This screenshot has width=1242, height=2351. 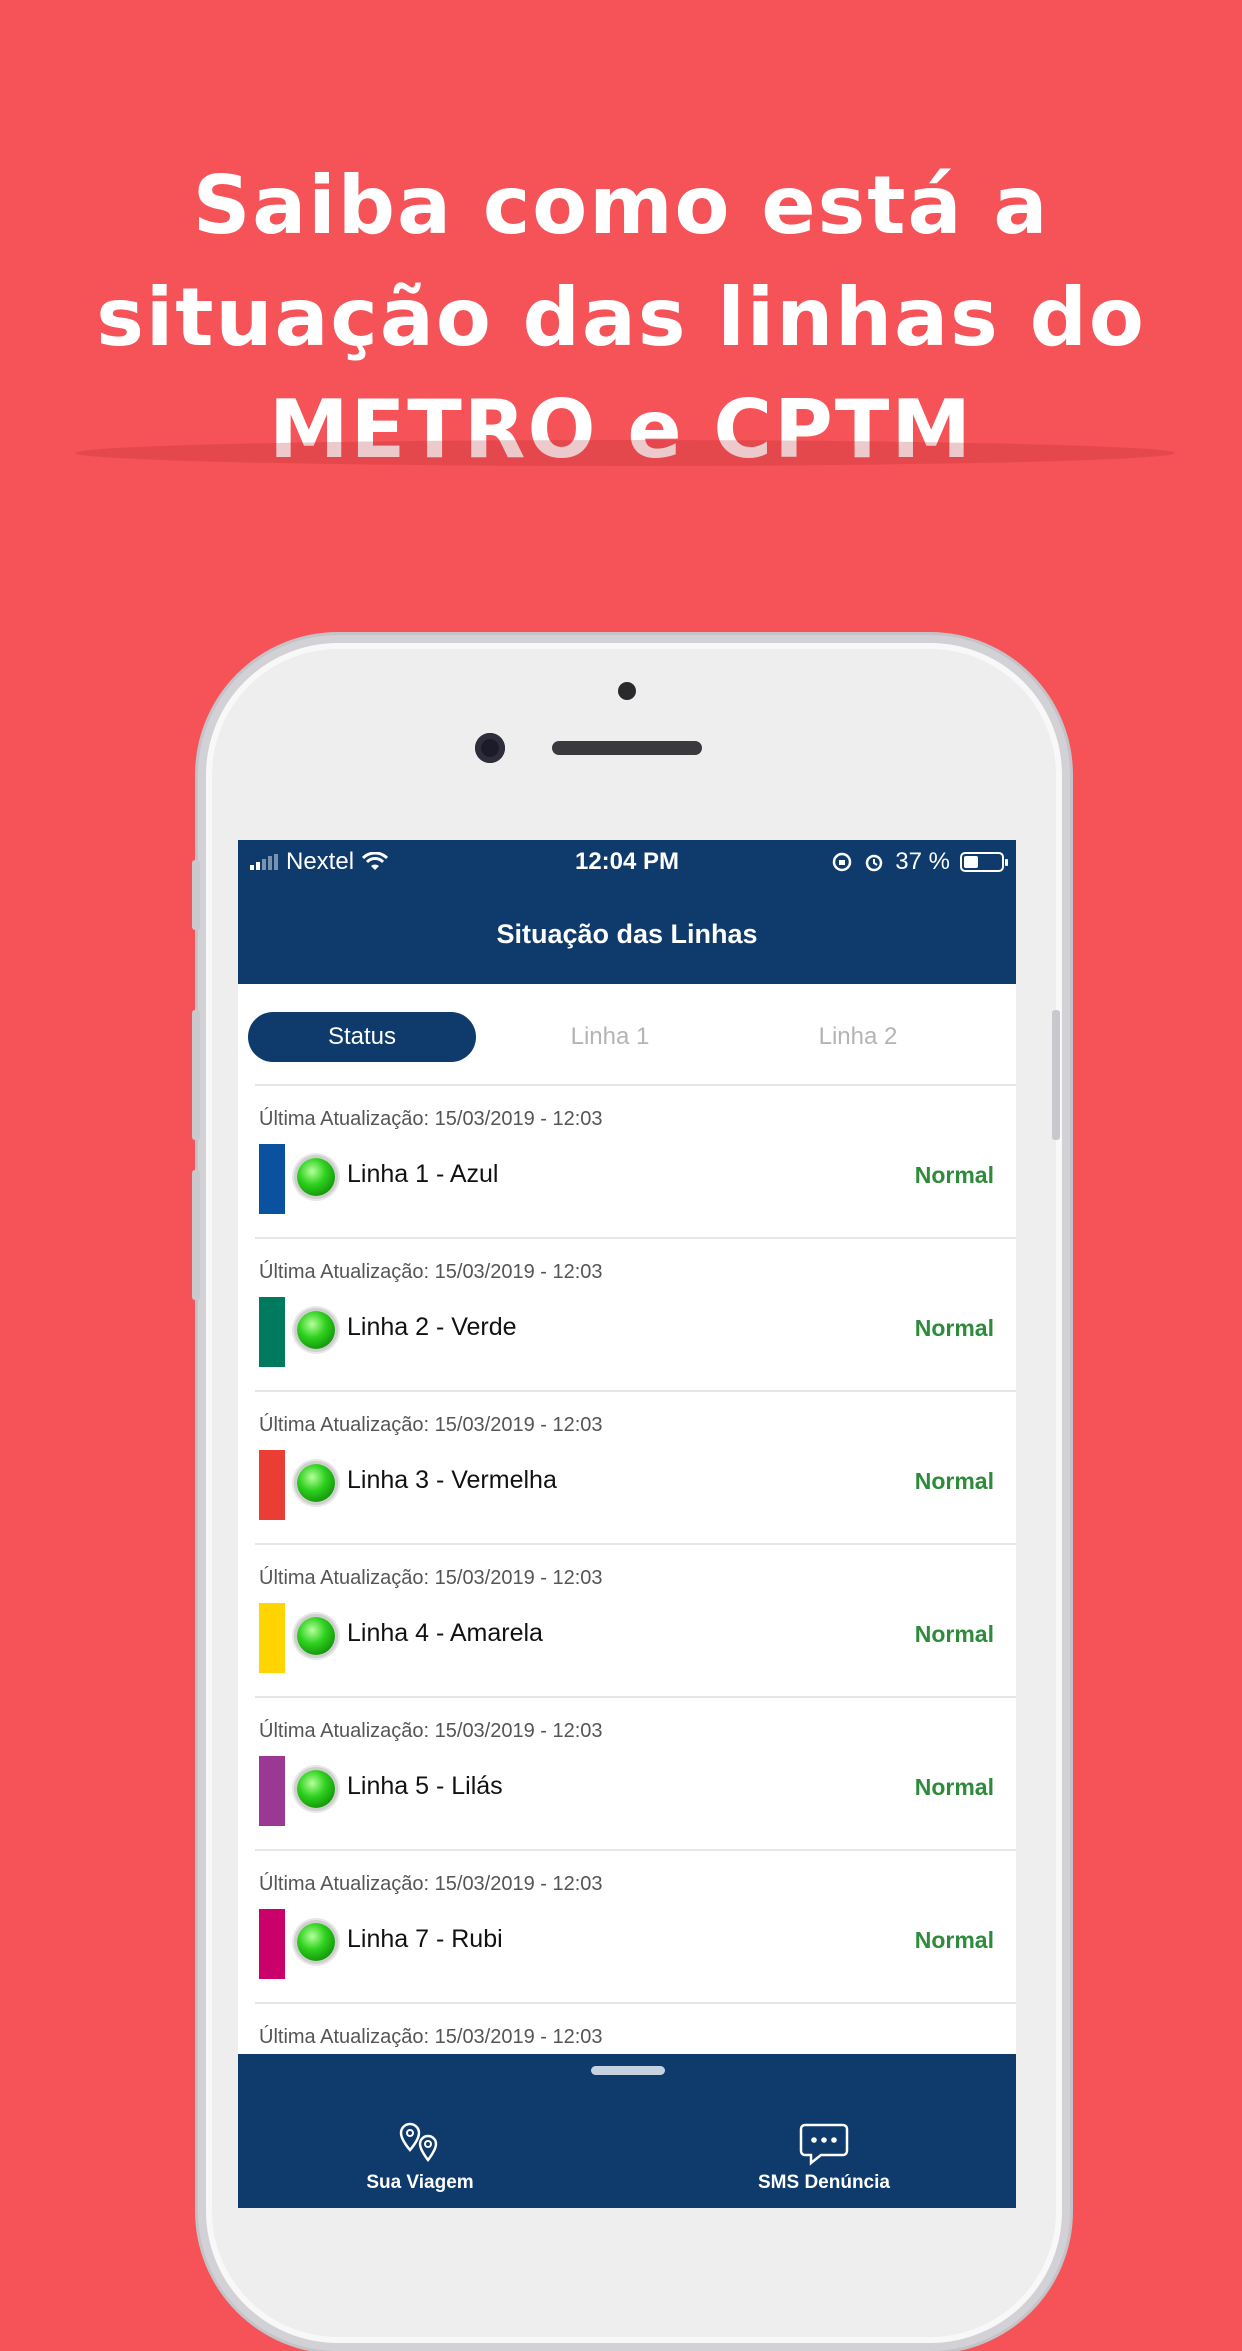 I want to click on phone-mute-switch, so click(x=196, y=895).